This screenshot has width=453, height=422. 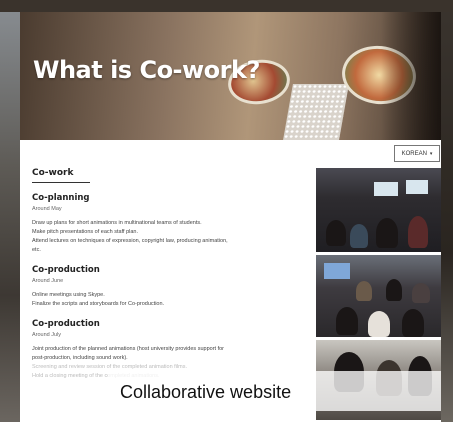 I want to click on background-top, so click(x=226, y=6).